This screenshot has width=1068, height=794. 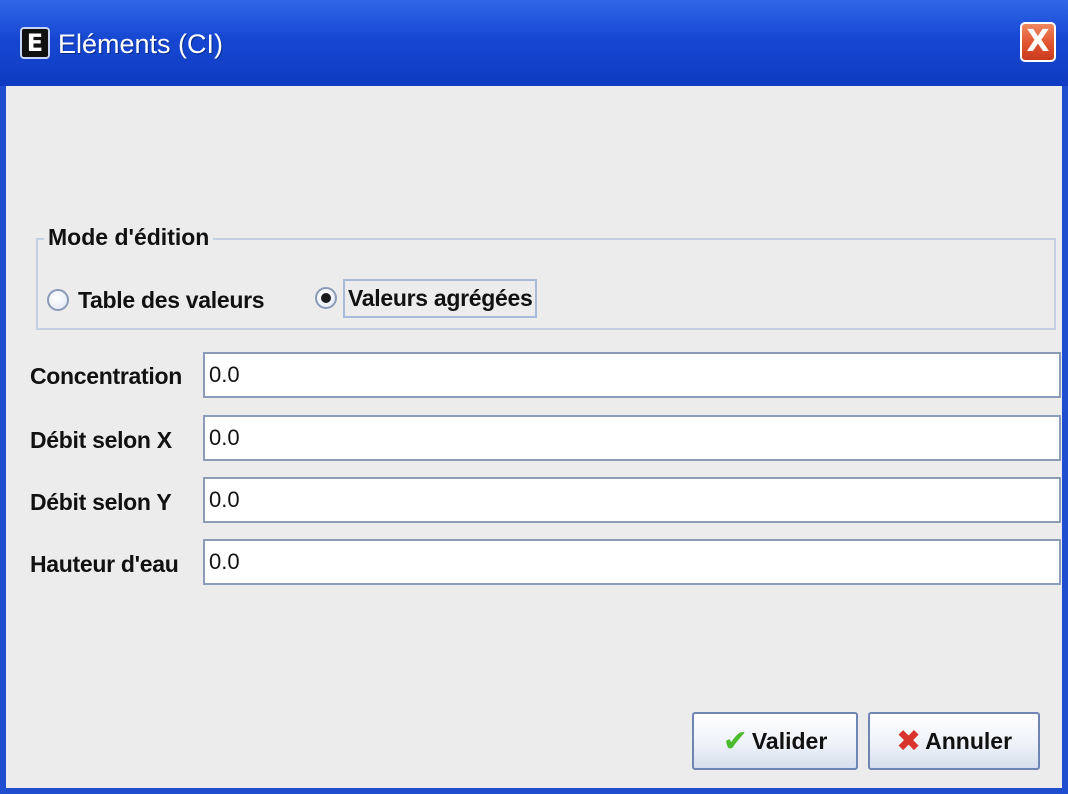 I want to click on radio-table-values: Table des valeurs, so click(x=157, y=300).